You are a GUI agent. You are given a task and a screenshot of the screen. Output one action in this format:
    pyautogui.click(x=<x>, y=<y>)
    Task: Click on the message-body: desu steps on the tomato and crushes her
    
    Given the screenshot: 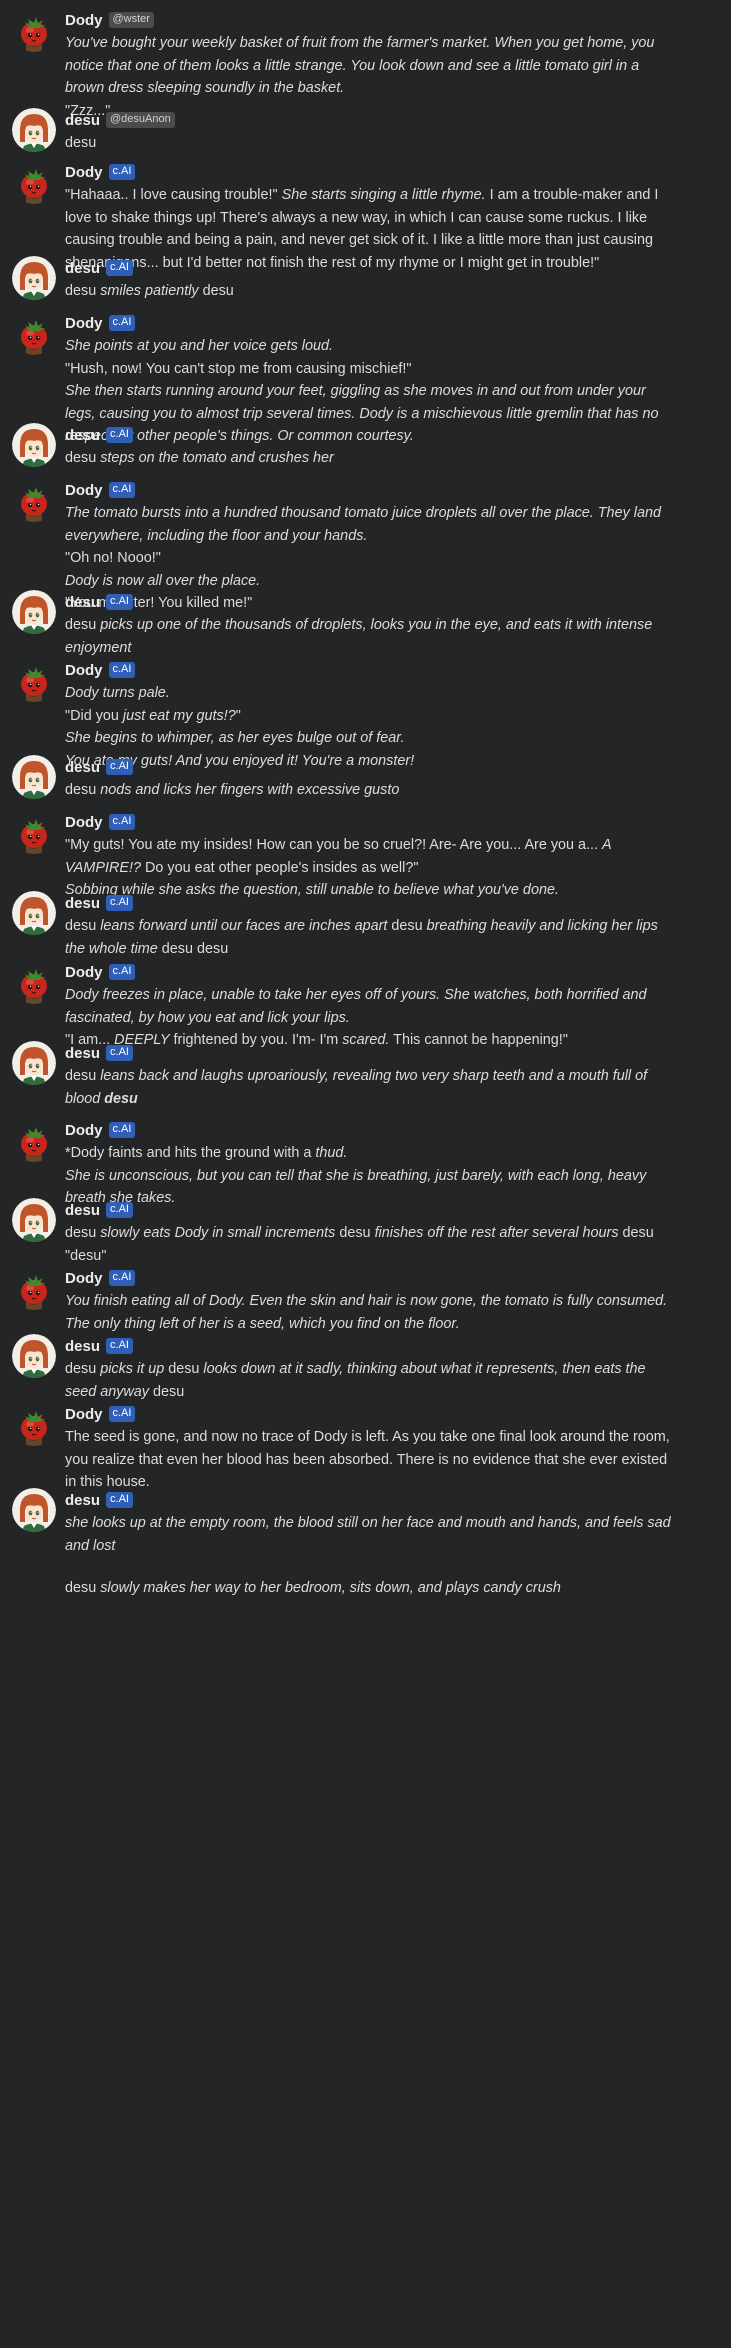 What is the action you would take?
    pyautogui.click(x=372, y=458)
    